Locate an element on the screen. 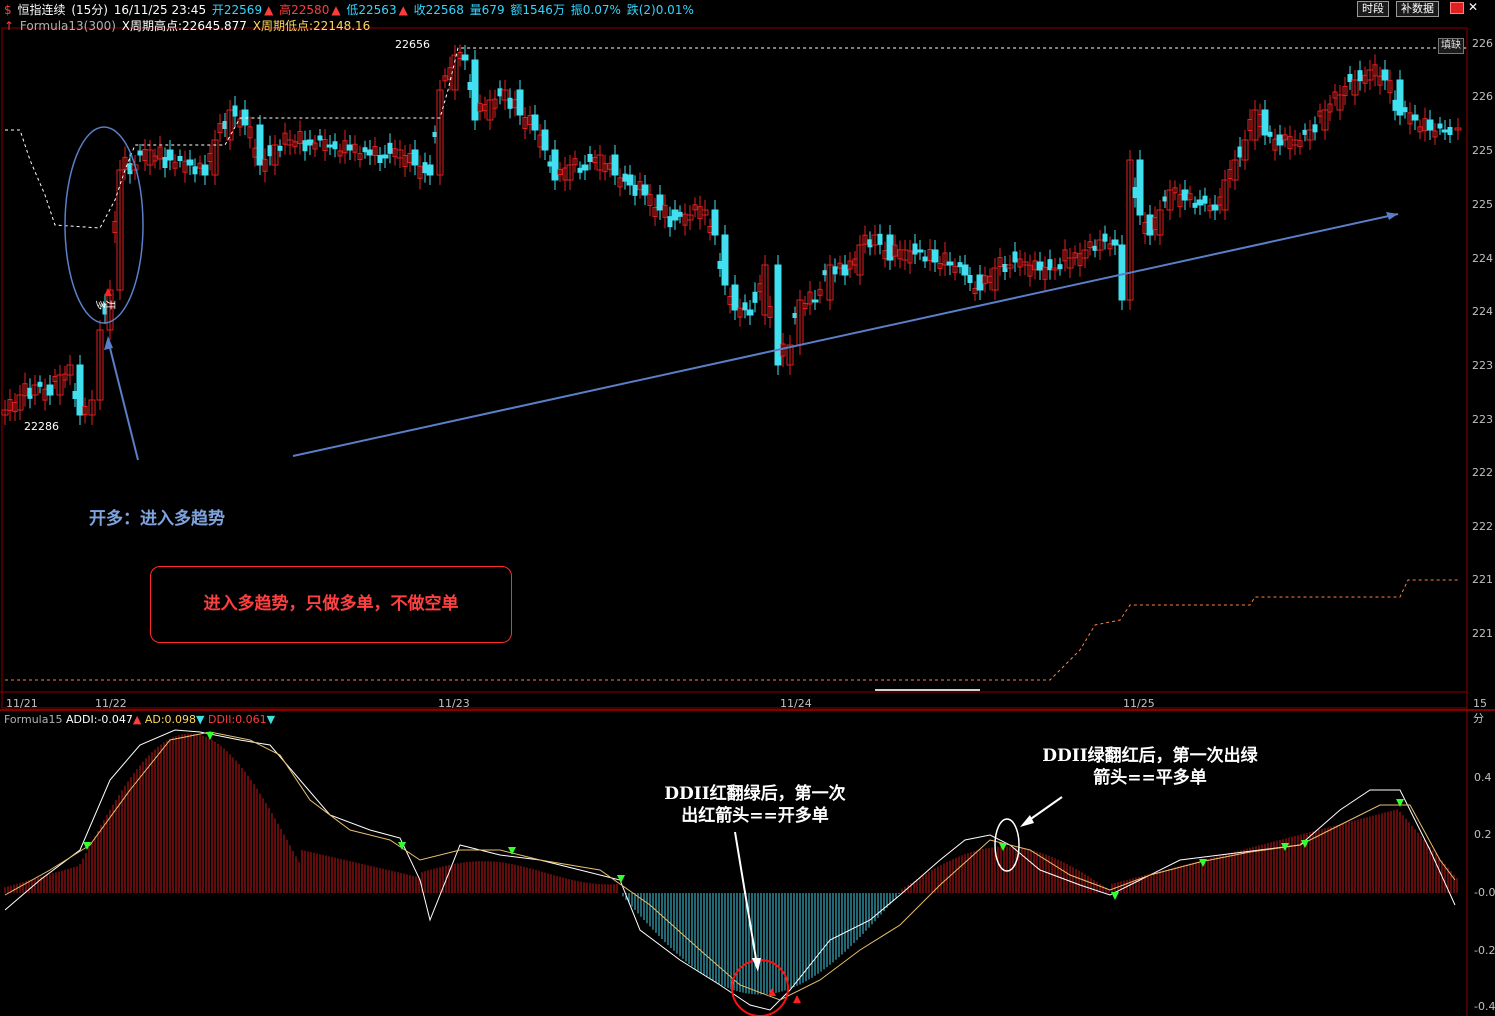  buy-signal-arrow-icon is located at coordinates (797, 999).